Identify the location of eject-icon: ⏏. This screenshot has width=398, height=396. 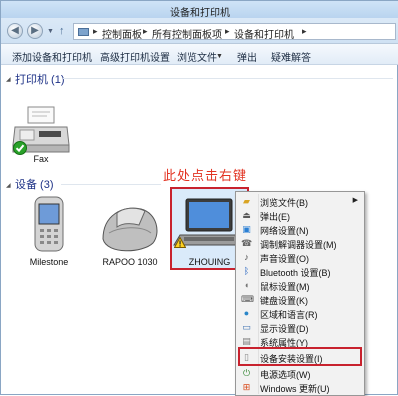
(246, 215).